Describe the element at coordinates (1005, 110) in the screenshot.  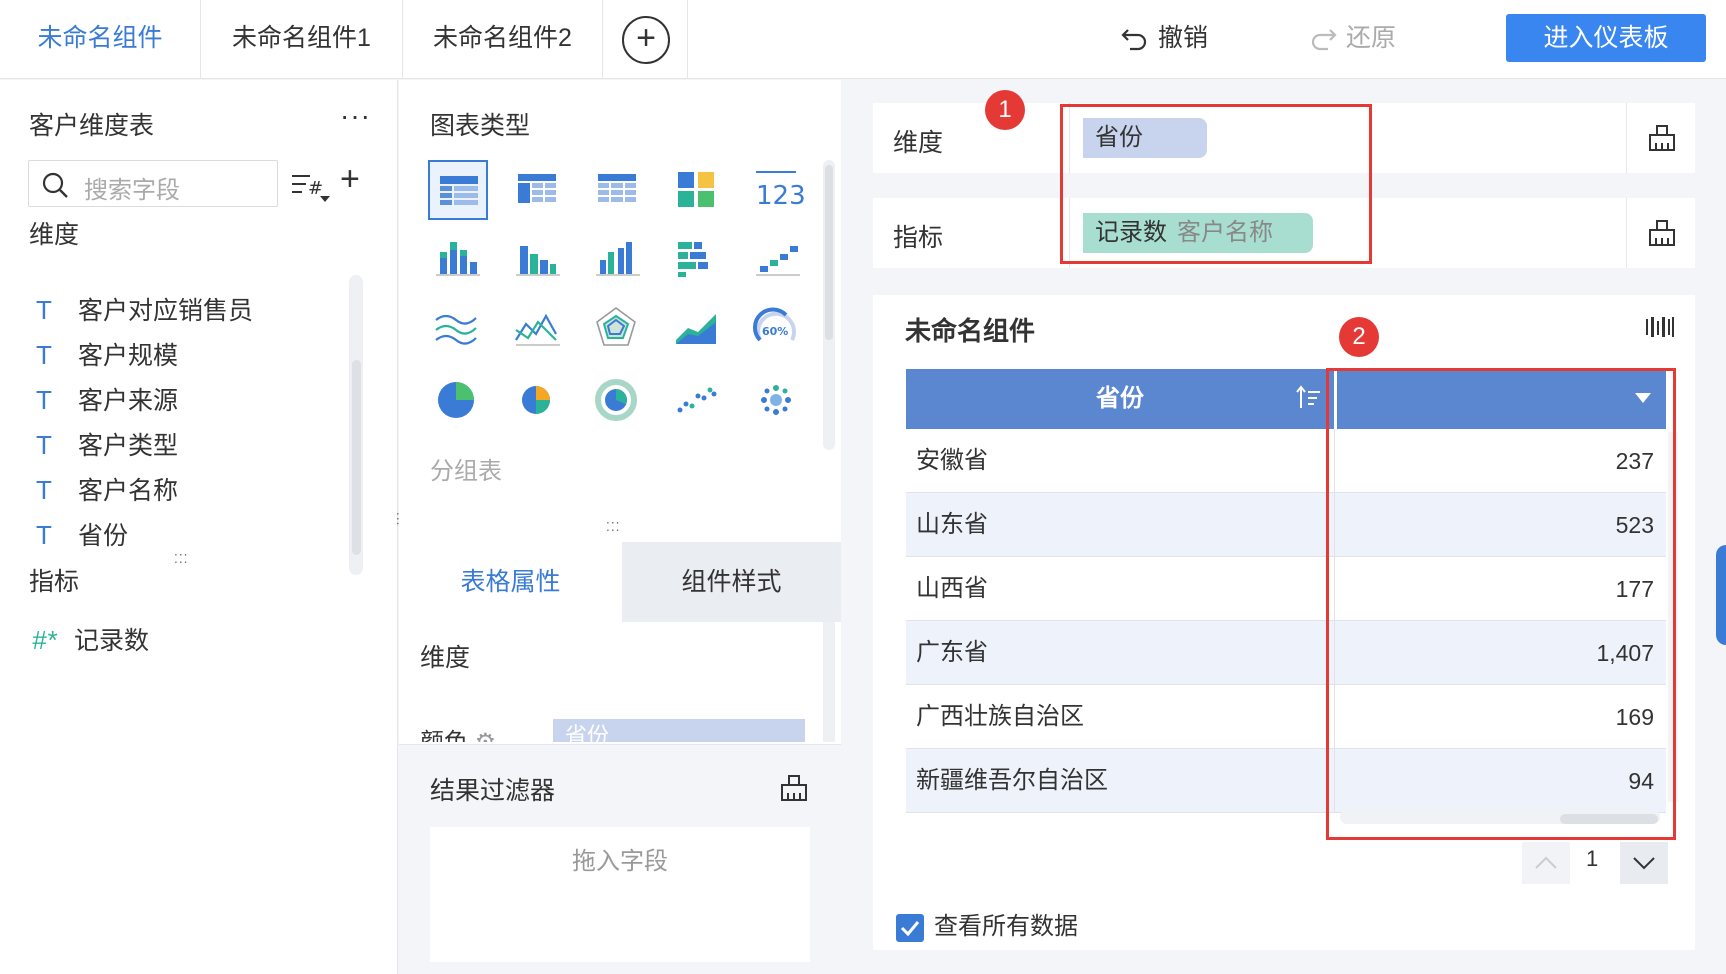
I see `annotation-badge-1: 1` at that location.